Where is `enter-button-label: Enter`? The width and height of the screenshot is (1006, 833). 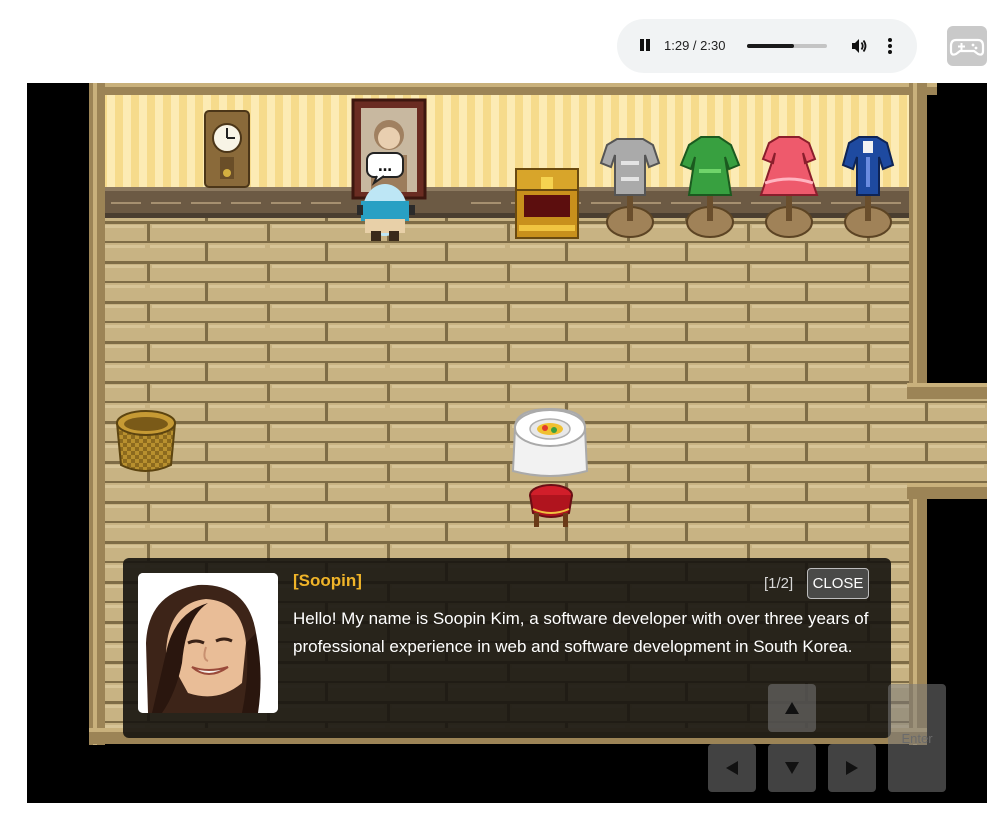 enter-button-label: Enter is located at coordinates (917, 738).